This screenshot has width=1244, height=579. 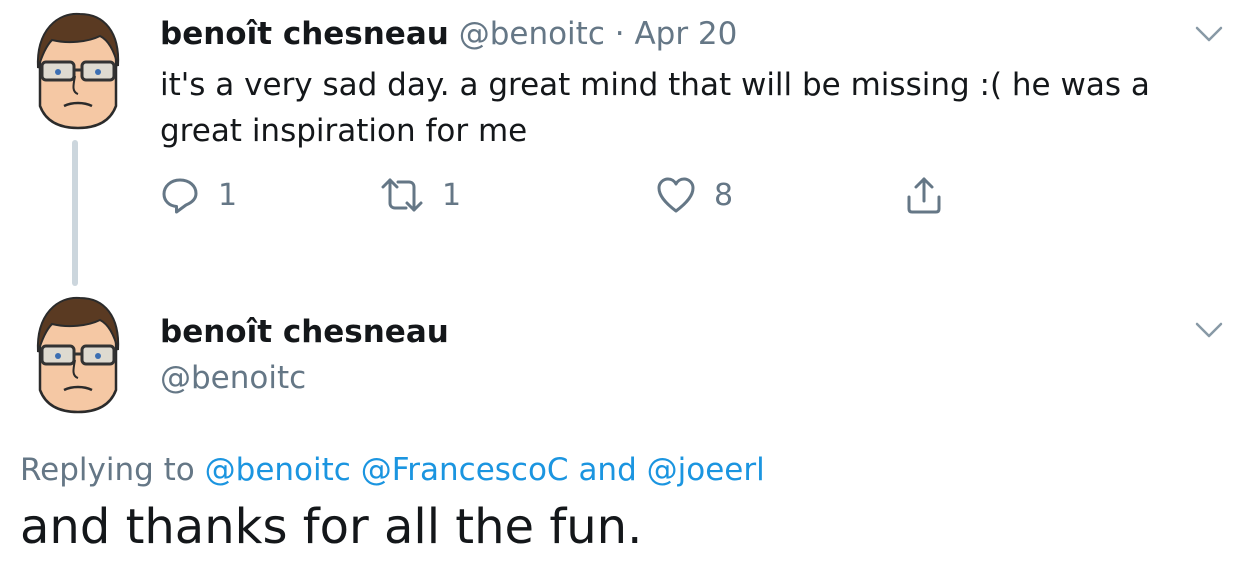 What do you see at coordinates (402, 195) in the screenshot?
I see `retweet-icon` at bounding box center [402, 195].